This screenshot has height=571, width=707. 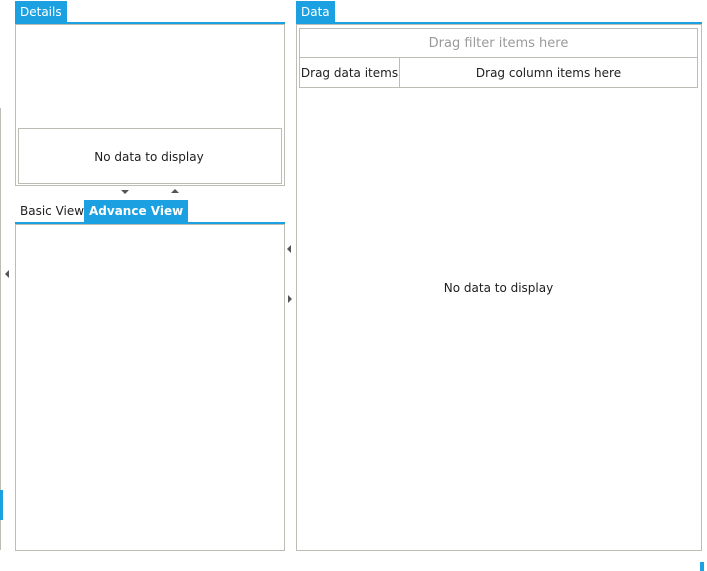 What do you see at coordinates (41, 12) in the screenshot?
I see `tab-details: Details` at bounding box center [41, 12].